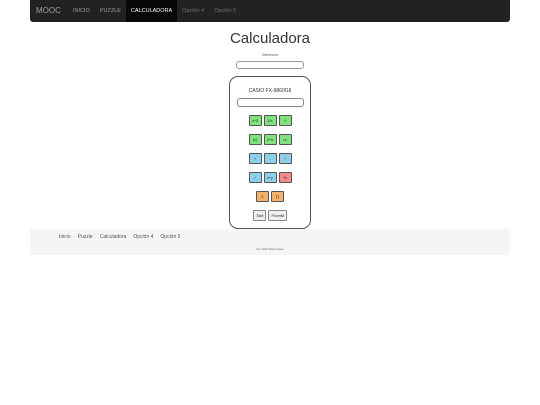 The height and width of the screenshot is (405, 540). Describe the element at coordinates (285, 177) in the screenshot. I see `percent-button: %` at that location.